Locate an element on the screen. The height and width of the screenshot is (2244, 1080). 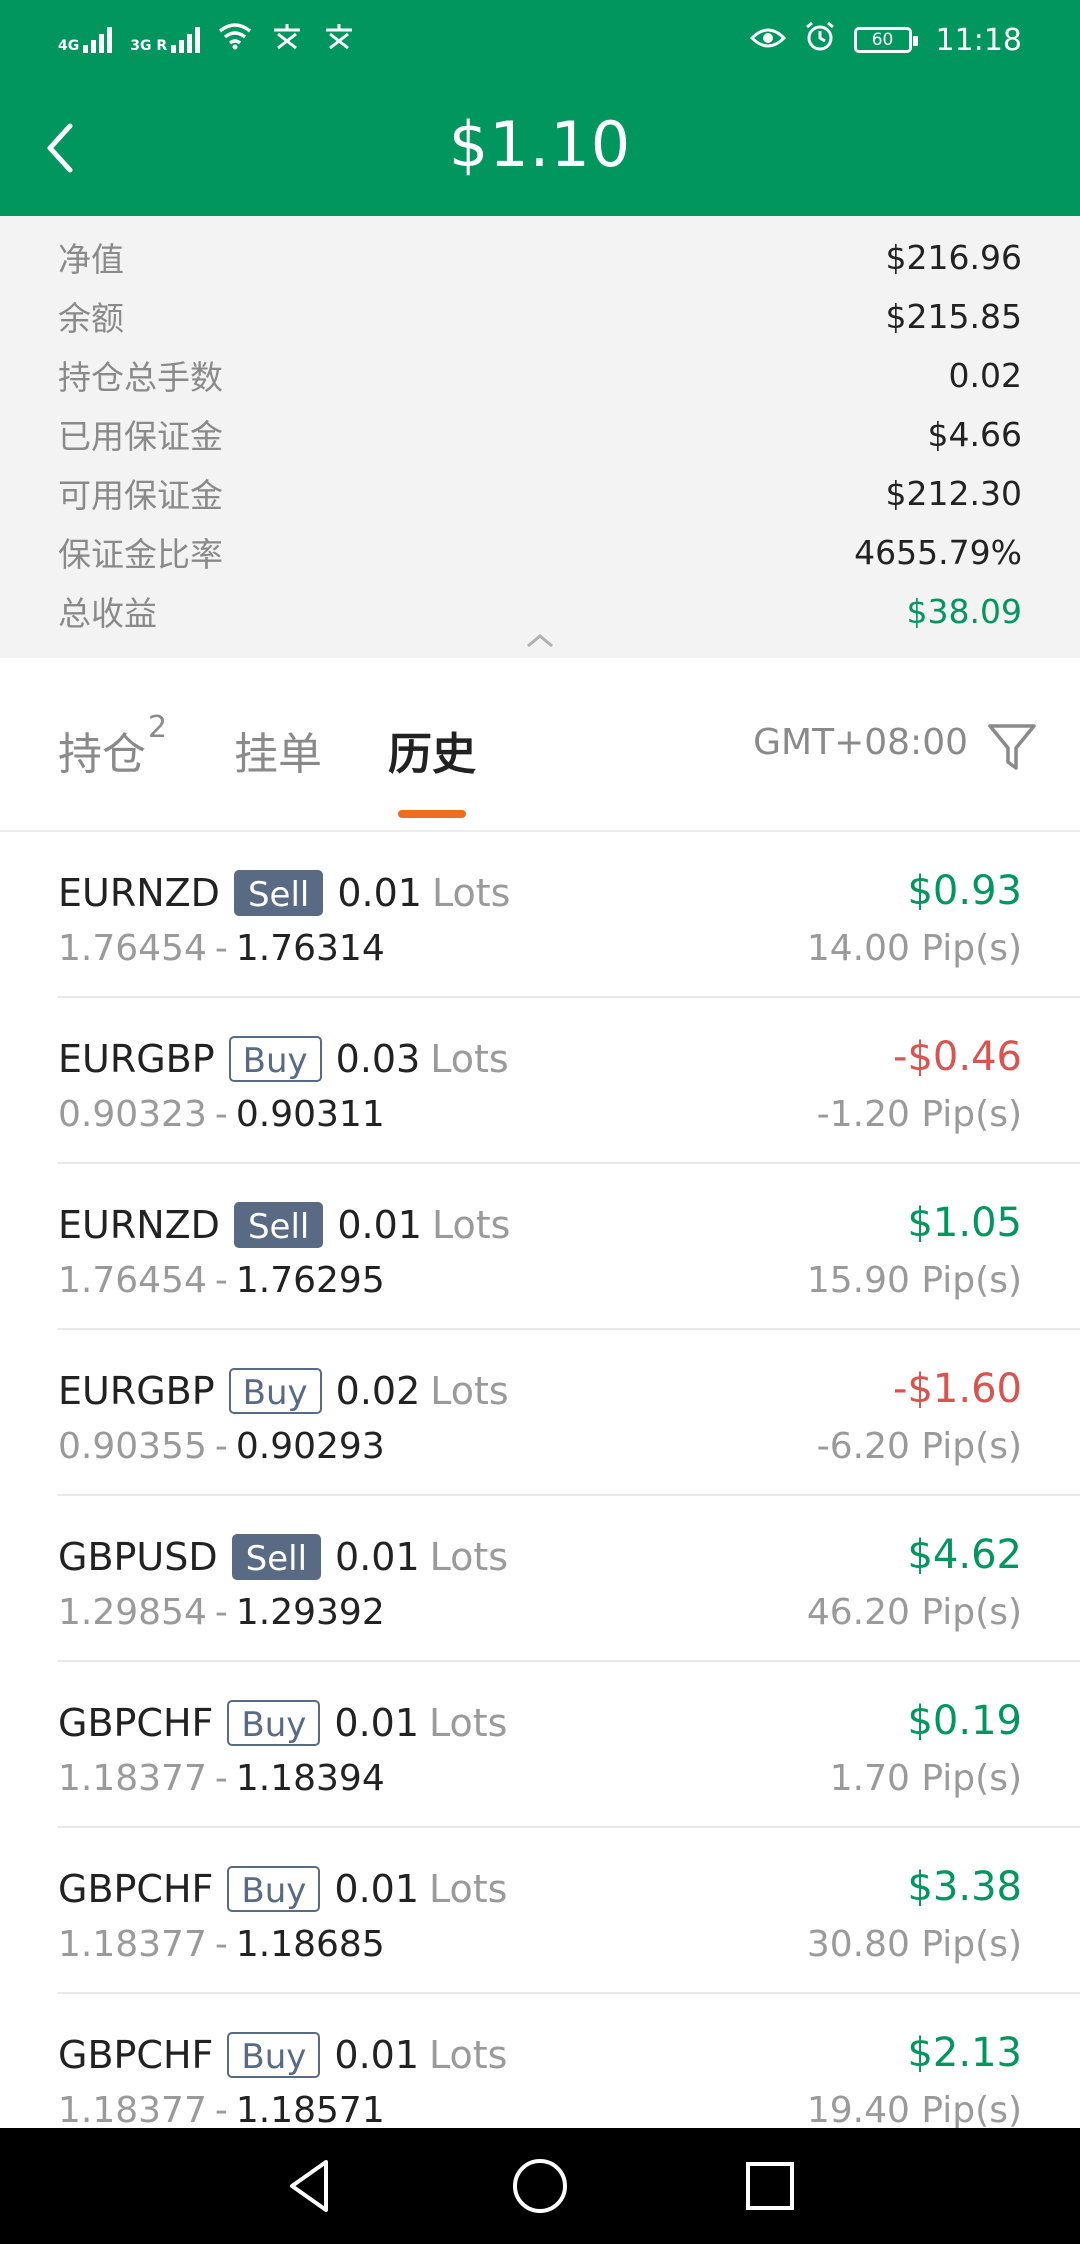
trade-profit: -$0.46 is located at coordinates (957, 1057).